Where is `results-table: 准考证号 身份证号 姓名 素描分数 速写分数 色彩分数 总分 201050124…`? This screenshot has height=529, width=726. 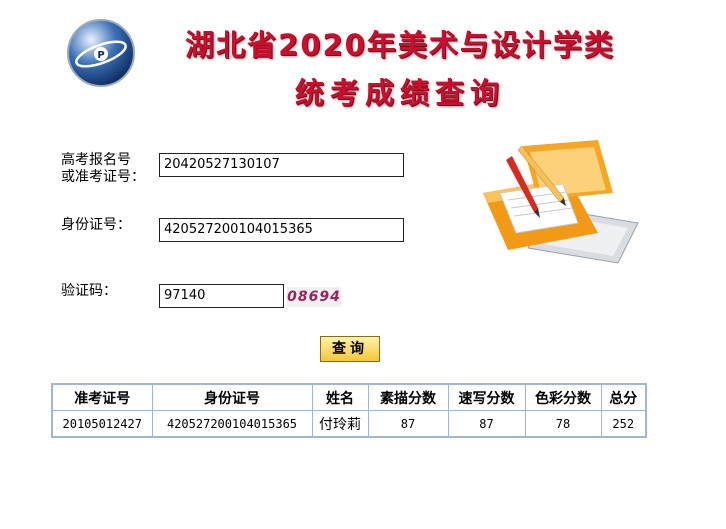
results-table: 准考证号 身份证号 姓名 素描分数 速写分数 色彩分数 总分 201050124… is located at coordinates (349, 410).